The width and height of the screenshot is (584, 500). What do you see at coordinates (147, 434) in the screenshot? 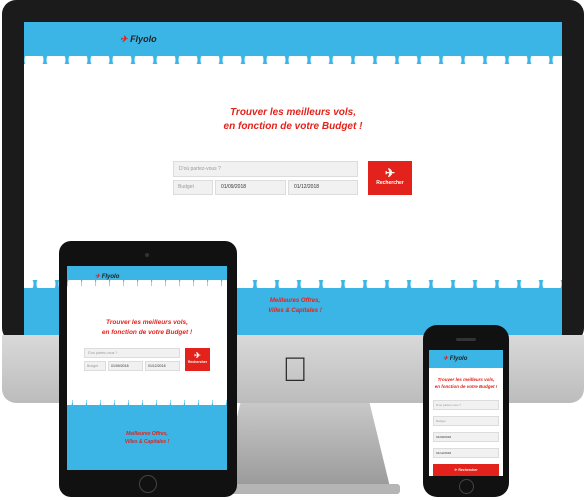
I see `tablet-promo-line1: Meilleures Offres,` at bounding box center [147, 434].